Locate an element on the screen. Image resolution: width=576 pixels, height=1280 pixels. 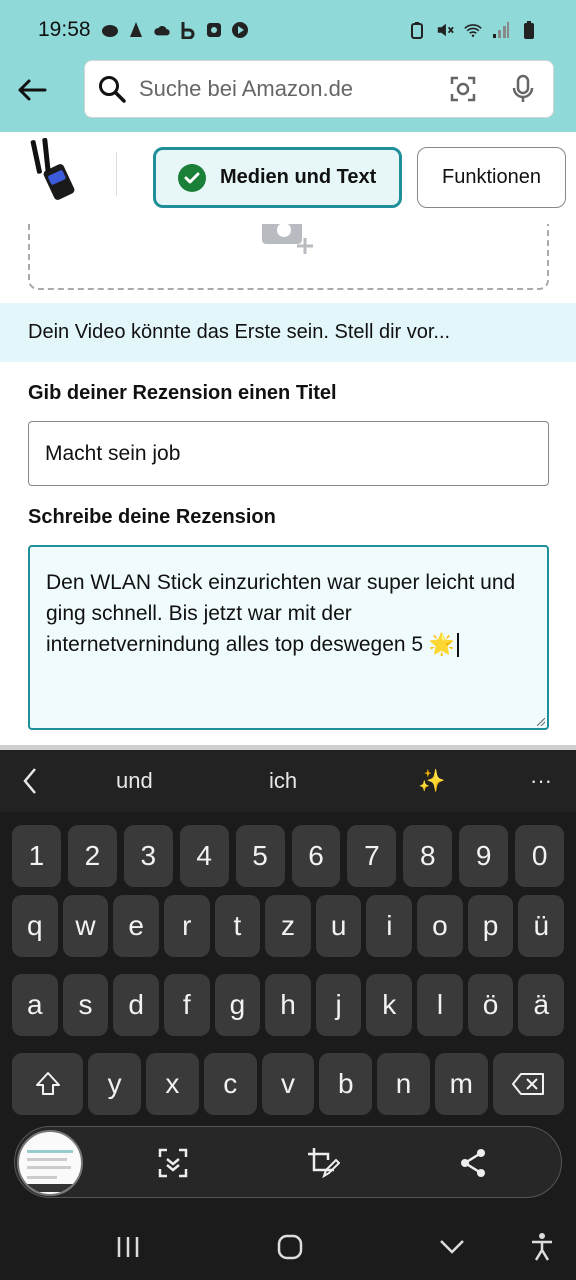
cone-icon is located at coordinates (136, 30).